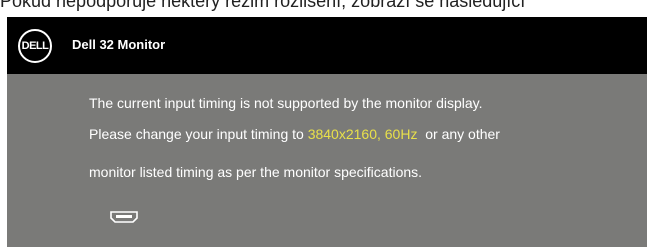 Image resolution: width=647 pixels, height=247 pixels. I want to click on message-line-2-suffix: or any other, so click(458, 134).